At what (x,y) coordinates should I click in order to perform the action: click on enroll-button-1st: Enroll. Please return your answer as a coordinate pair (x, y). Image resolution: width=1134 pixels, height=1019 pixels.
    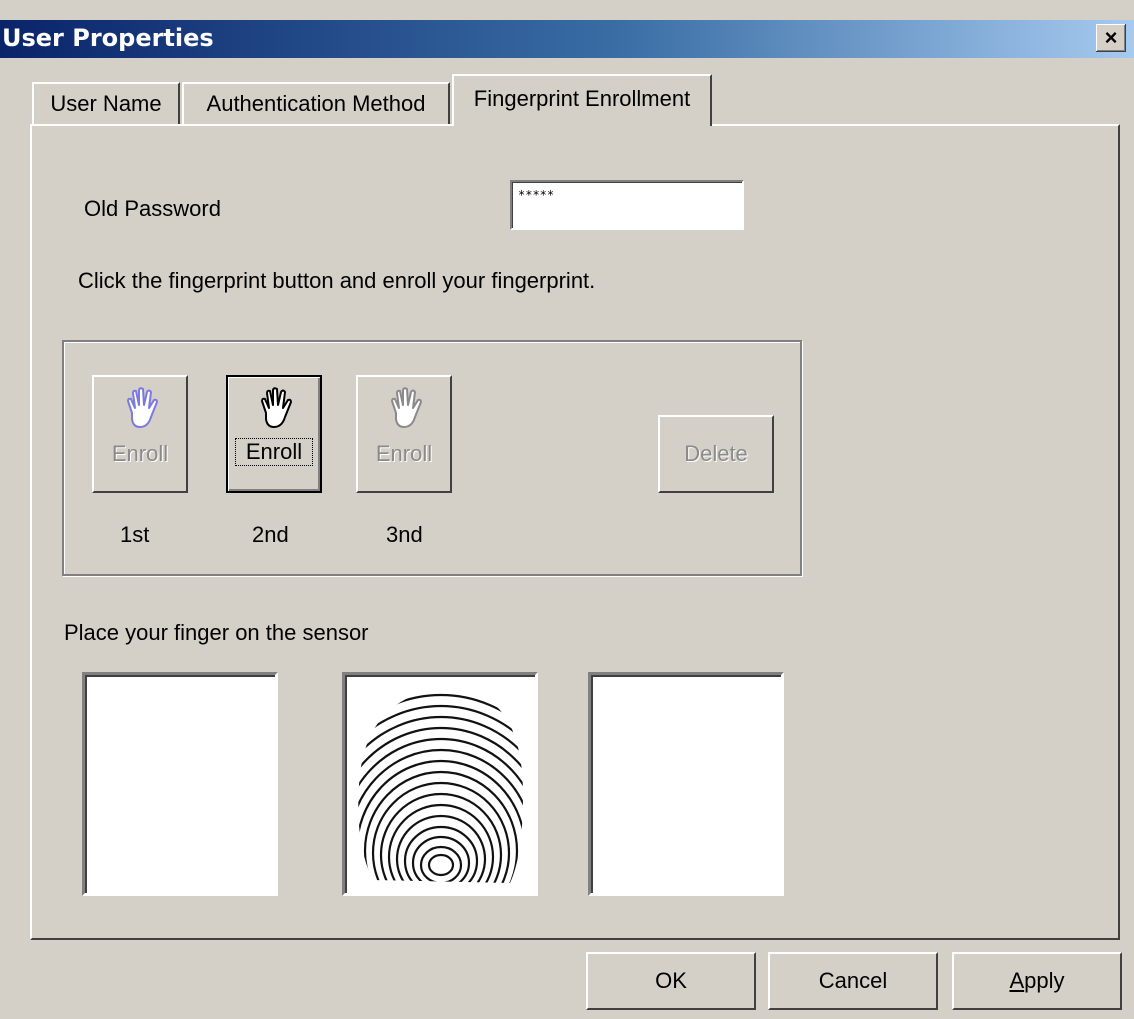
    Looking at the image, I should click on (140, 434).